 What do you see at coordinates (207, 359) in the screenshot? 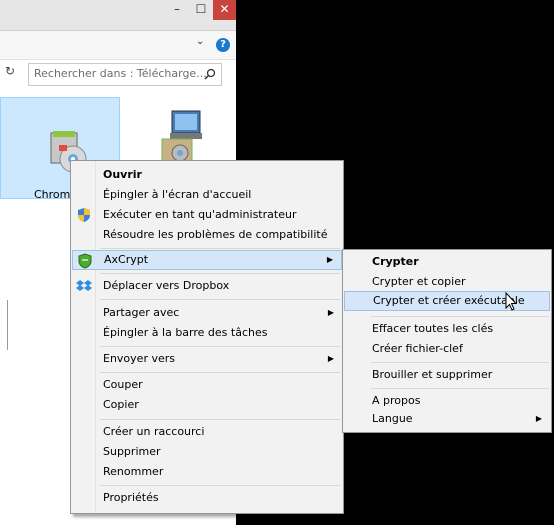
I see `menu-item-send-to: Envoyer vers ▶` at bounding box center [207, 359].